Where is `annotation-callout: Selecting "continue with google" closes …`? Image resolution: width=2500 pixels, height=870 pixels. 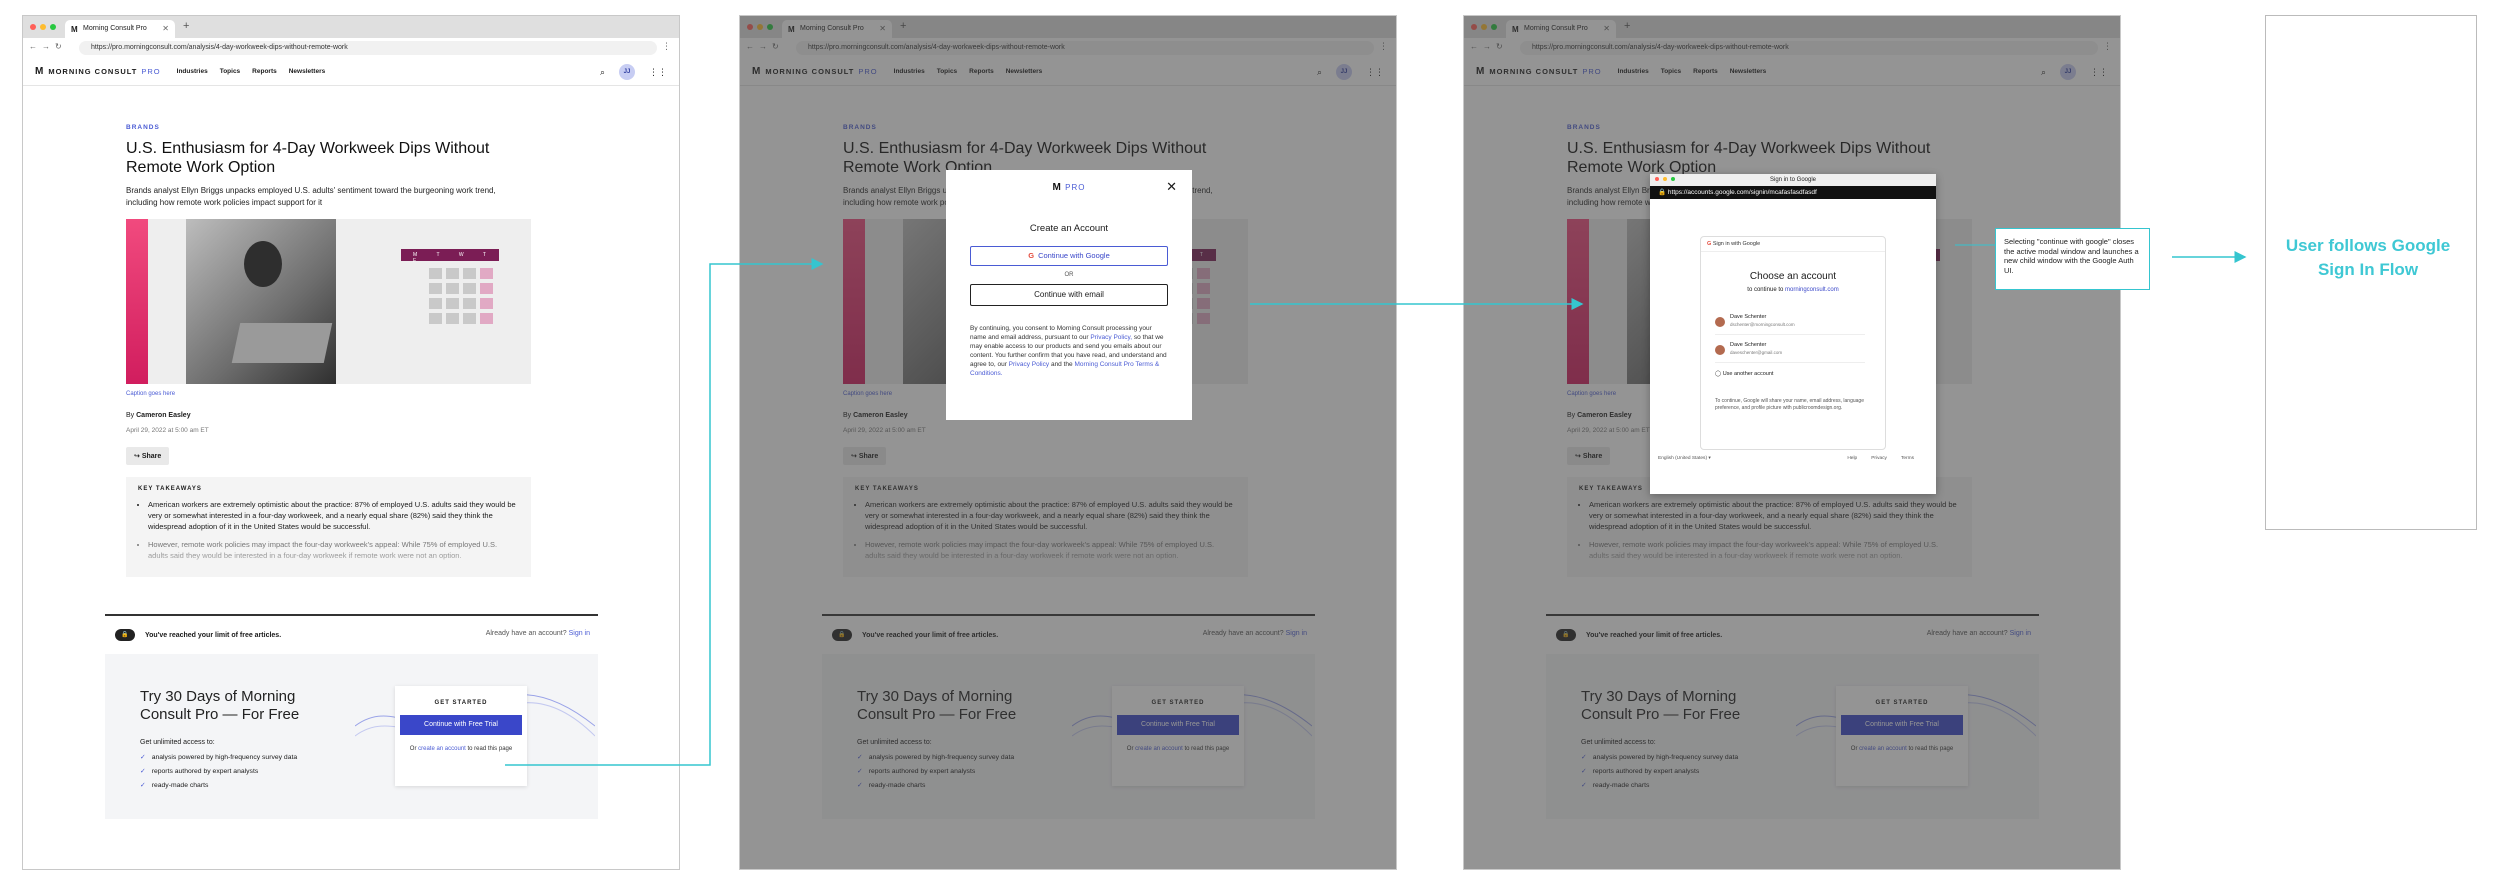
annotation-callout: Selecting "continue with google" closes … is located at coordinates (2072, 259).